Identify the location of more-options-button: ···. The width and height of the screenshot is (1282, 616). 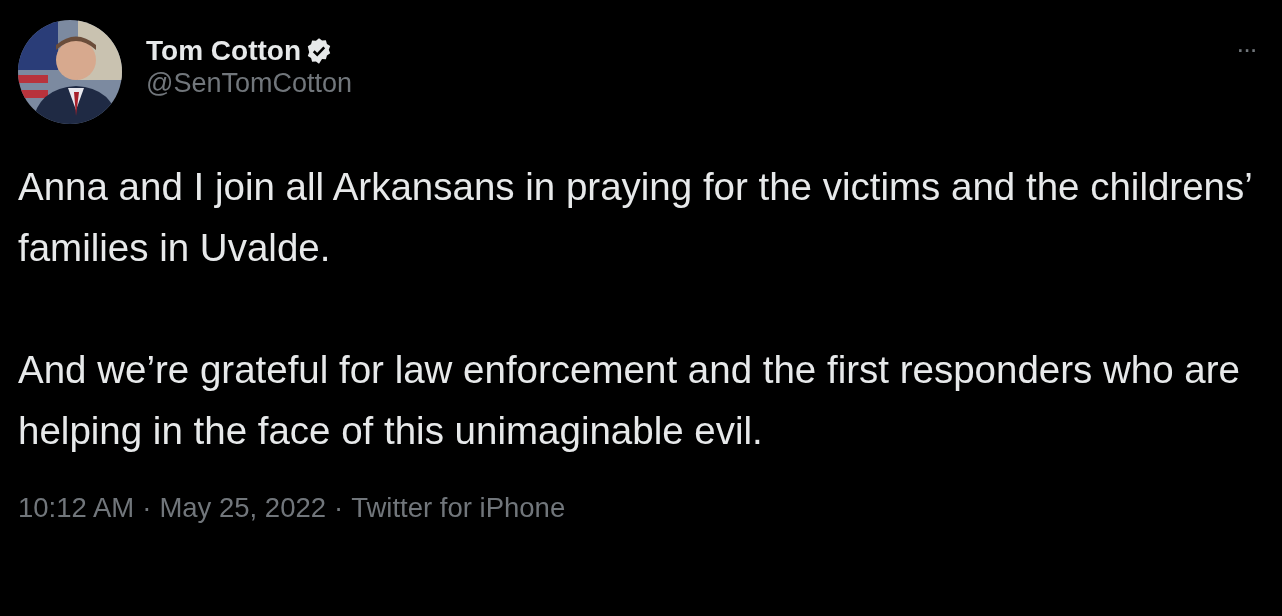
(1246, 49).